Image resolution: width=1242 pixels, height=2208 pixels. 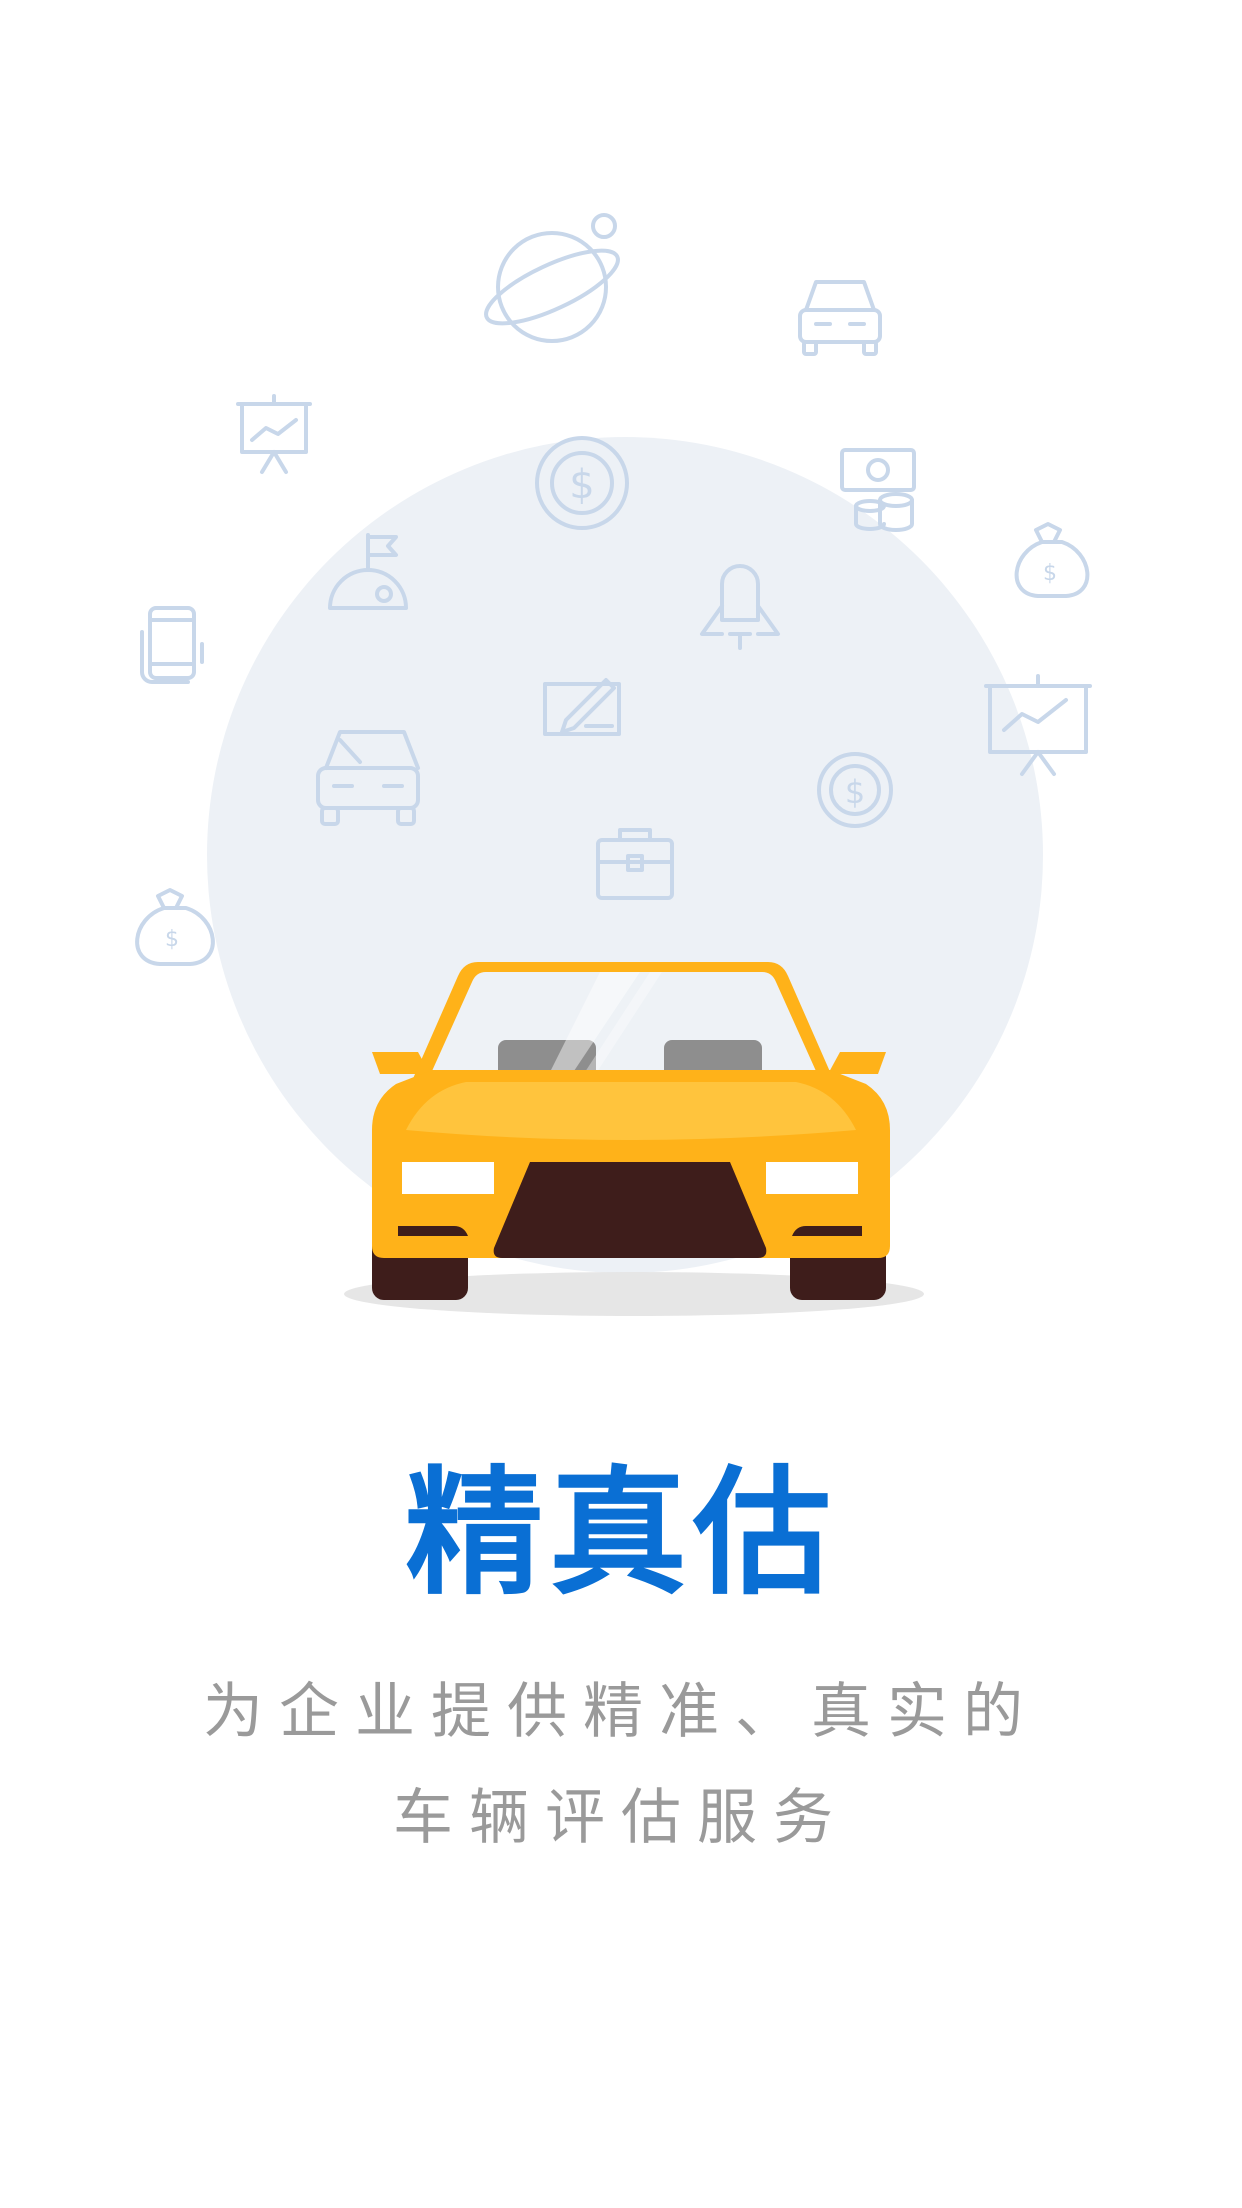 I want to click on presentation-chart-icon, so click(x=274, y=434).